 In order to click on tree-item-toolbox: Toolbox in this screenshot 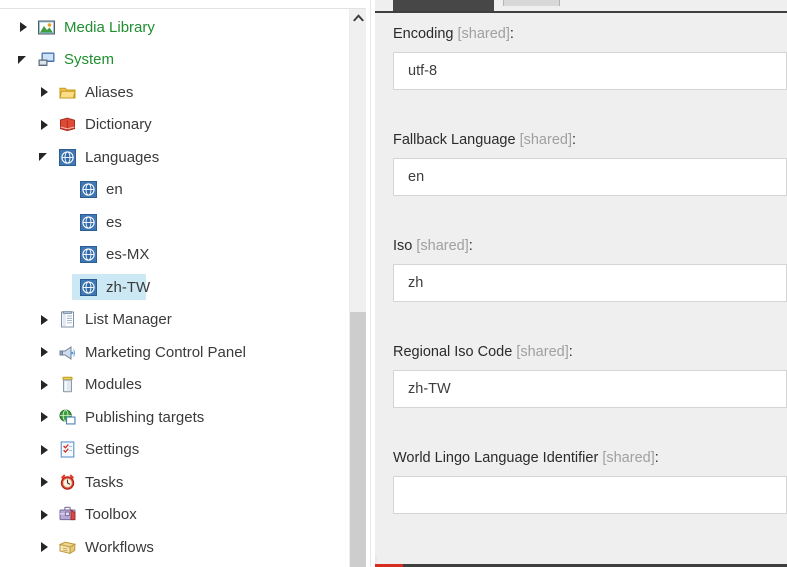, I will do `click(183, 515)`.